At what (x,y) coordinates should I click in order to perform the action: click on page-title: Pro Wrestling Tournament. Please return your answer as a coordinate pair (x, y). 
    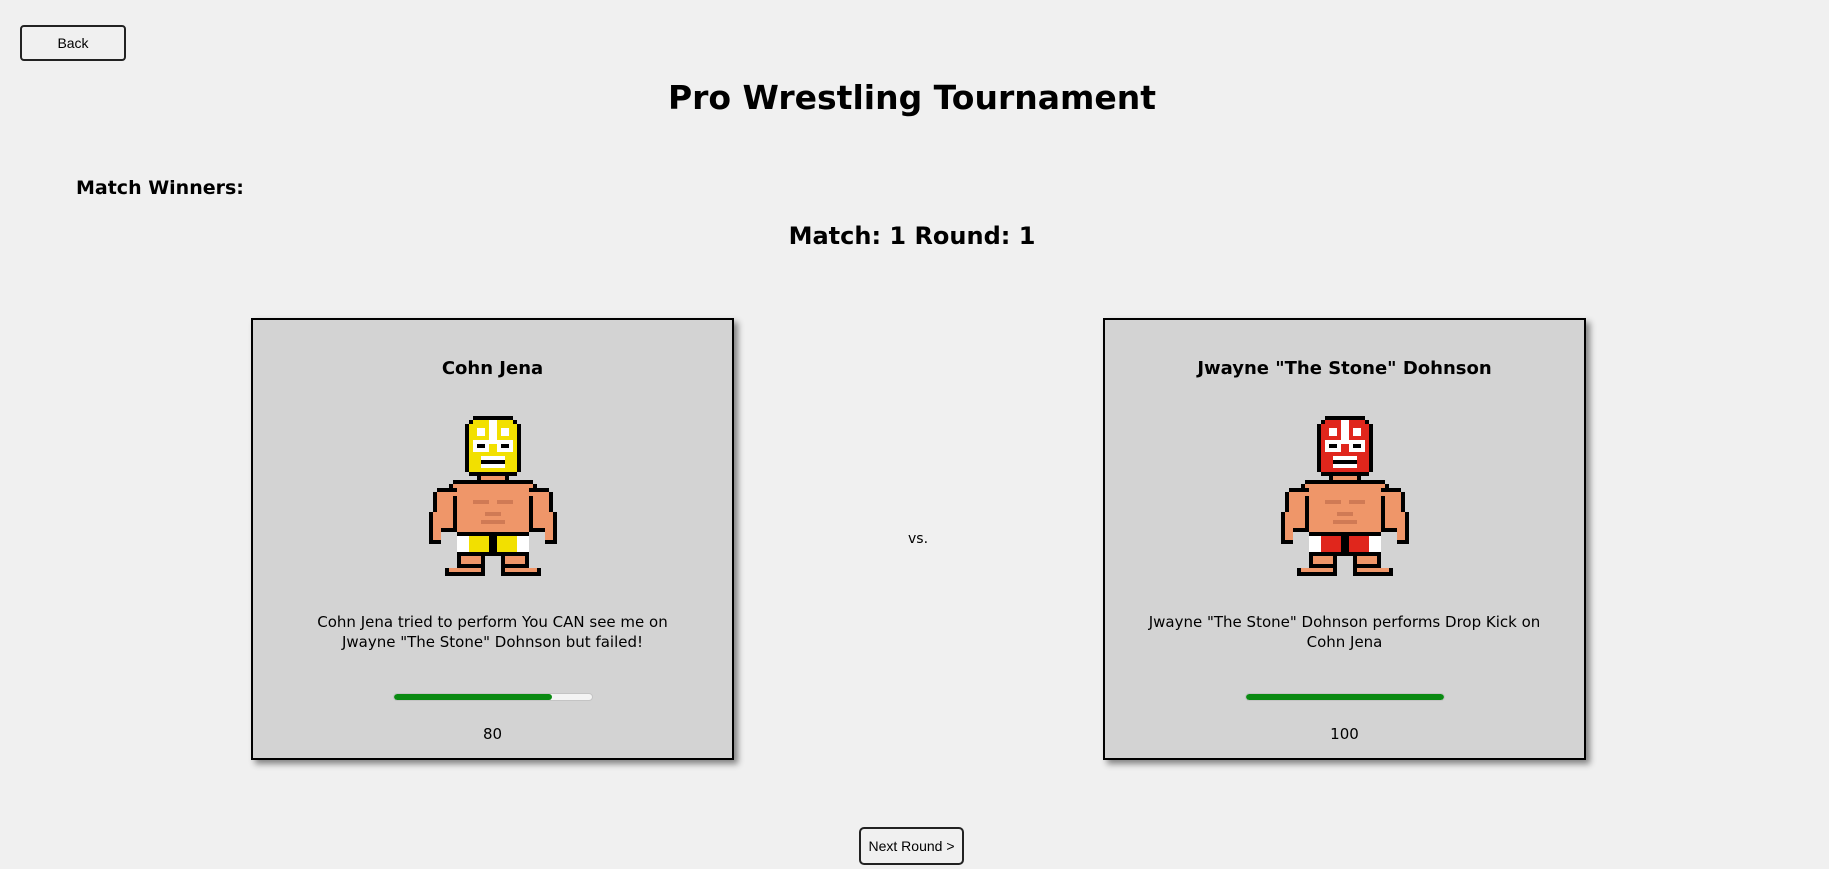
    Looking at the image, I should click on (912, 97).